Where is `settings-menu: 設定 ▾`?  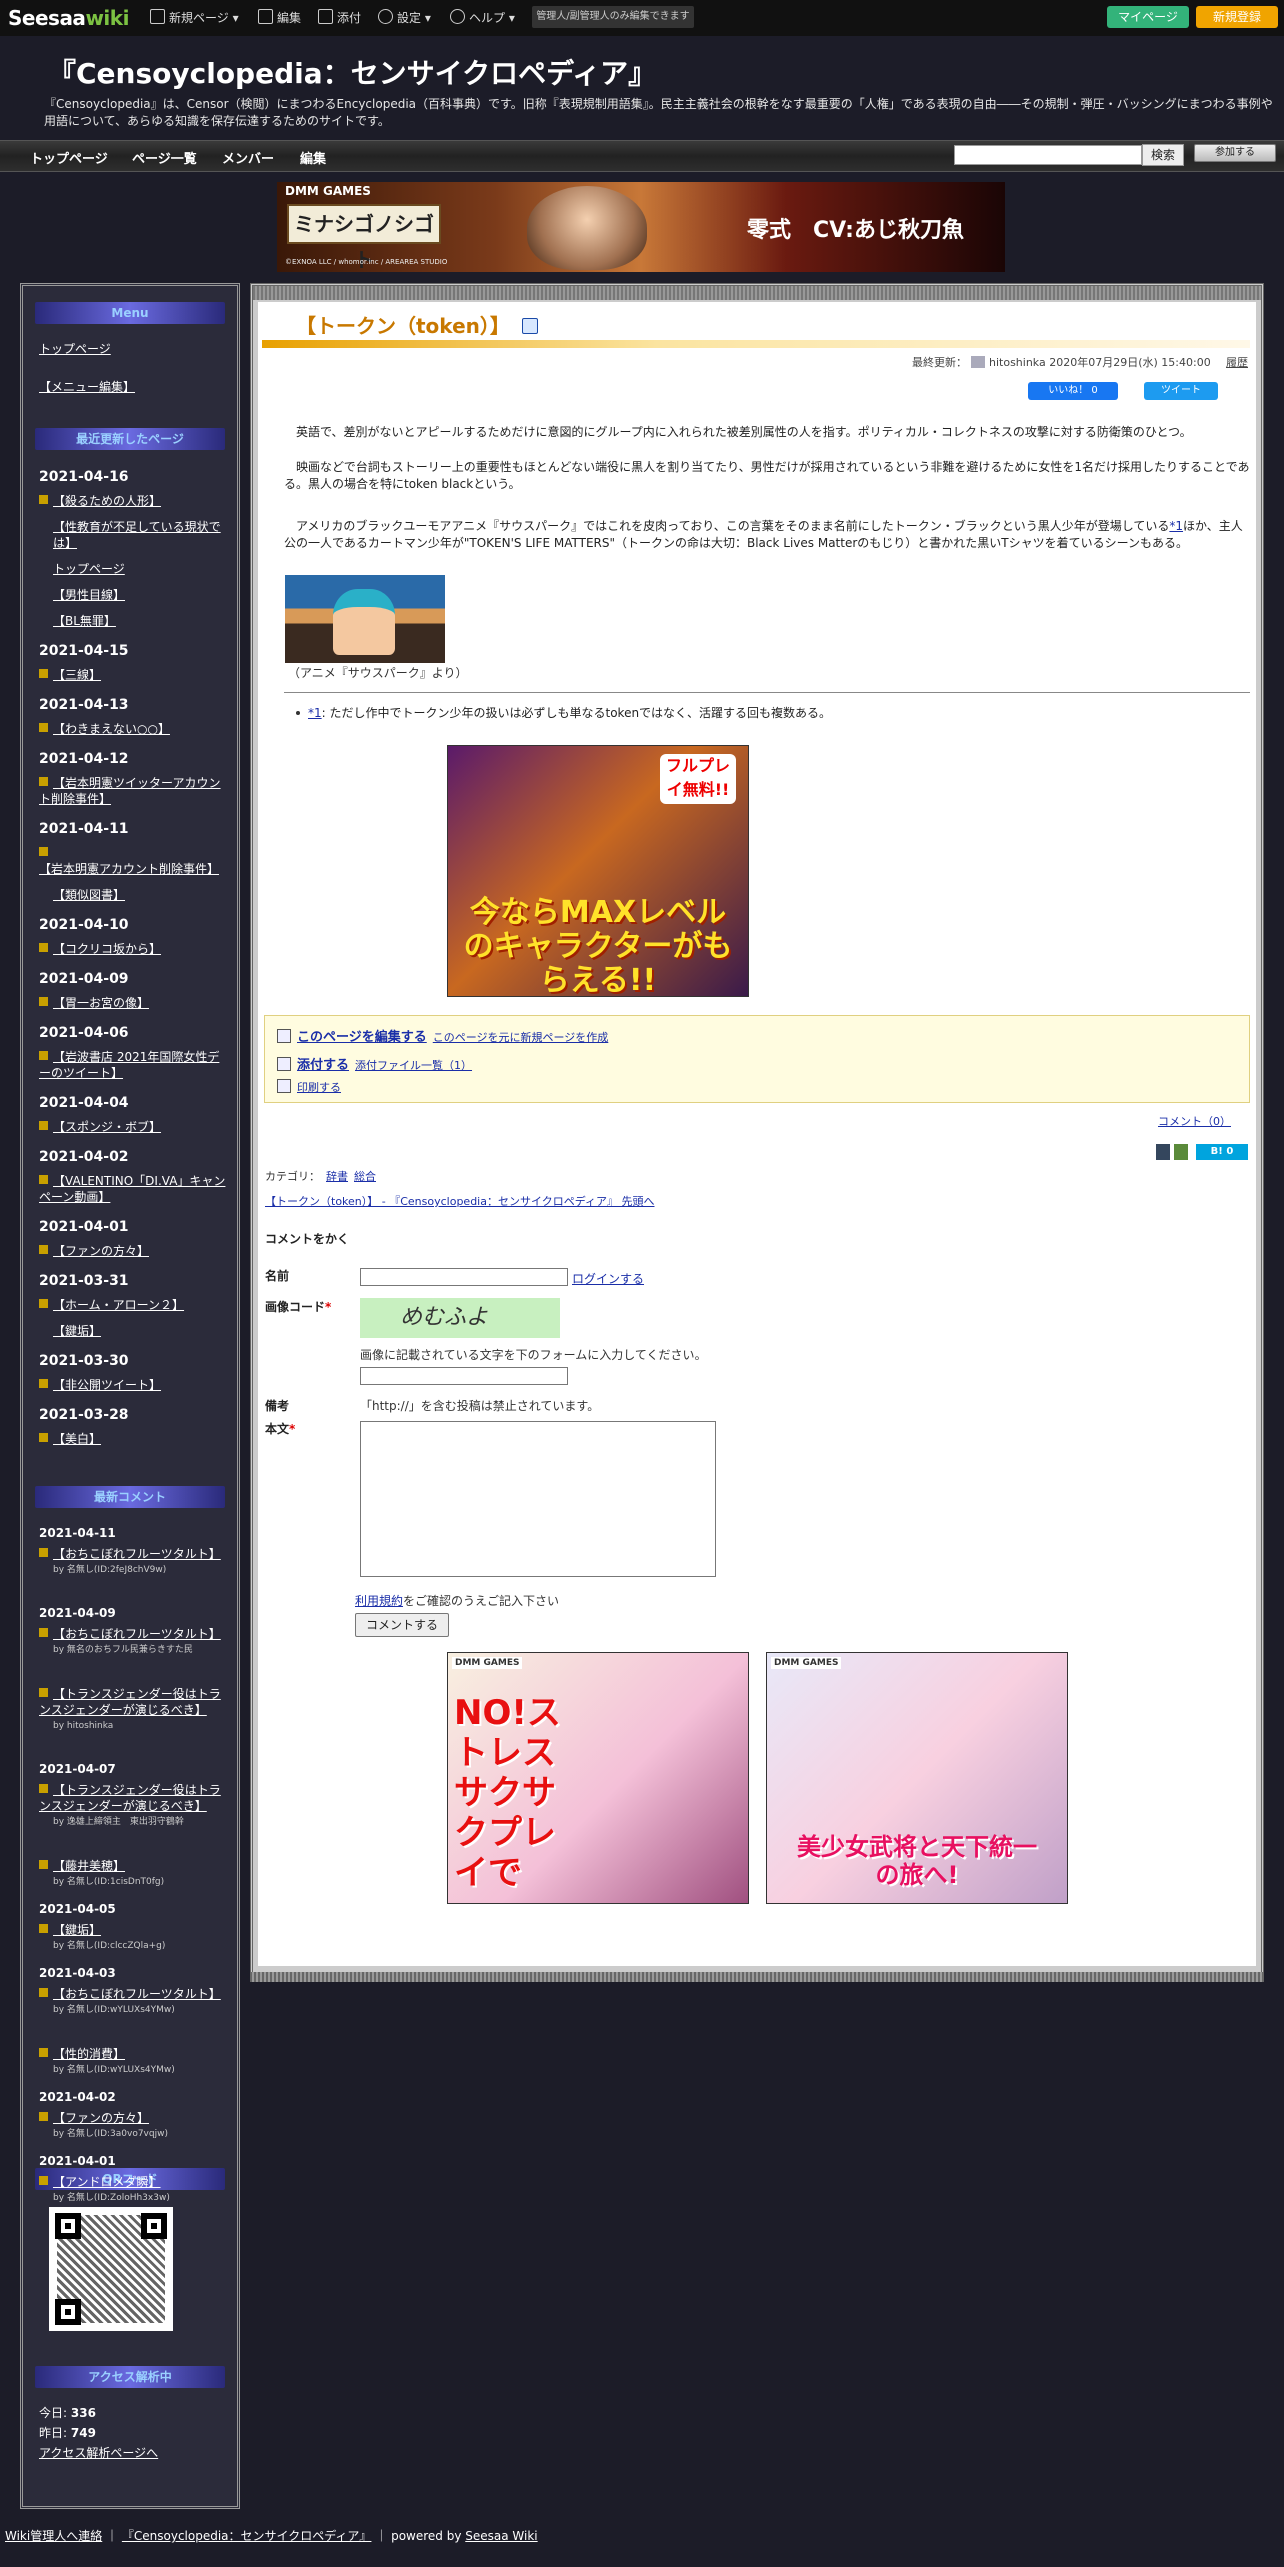 settings-menu: 設定 ▾ is located at coordinates (404, 17).